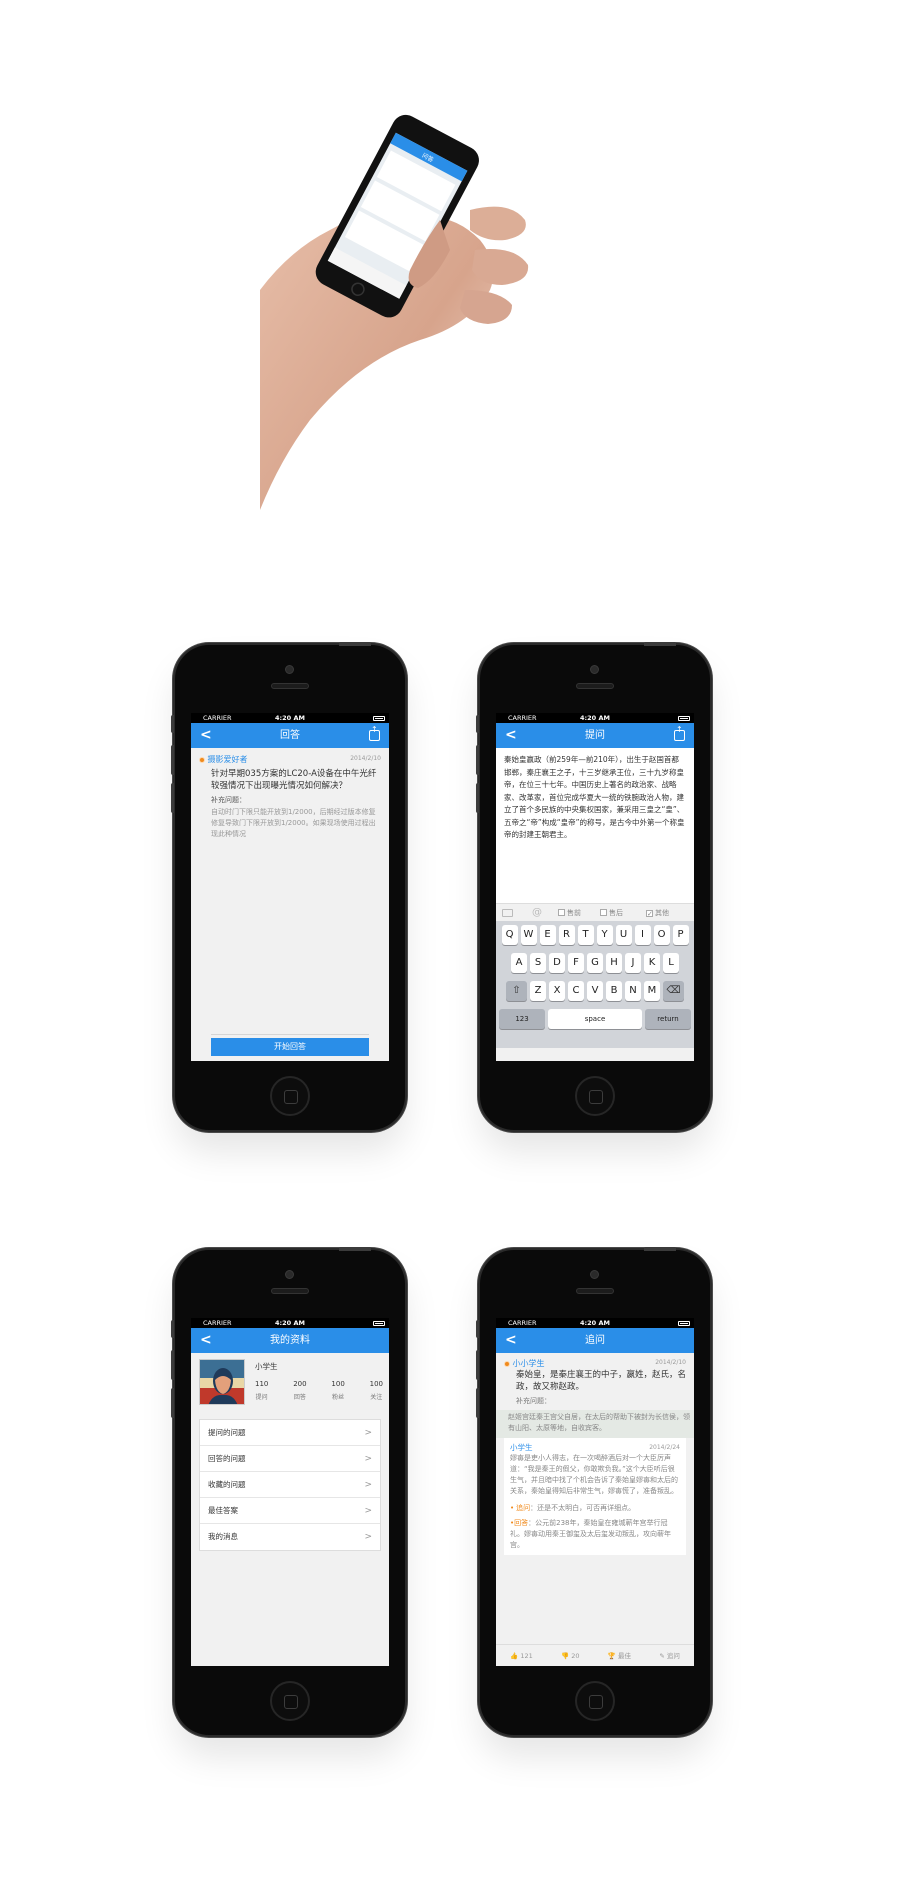 This screenshot has height=1883, width=900. What do you see at coordinates (299, 1397) in the screenshot?
I see `stat-label: 回答` at bounding box center [299, 1397].